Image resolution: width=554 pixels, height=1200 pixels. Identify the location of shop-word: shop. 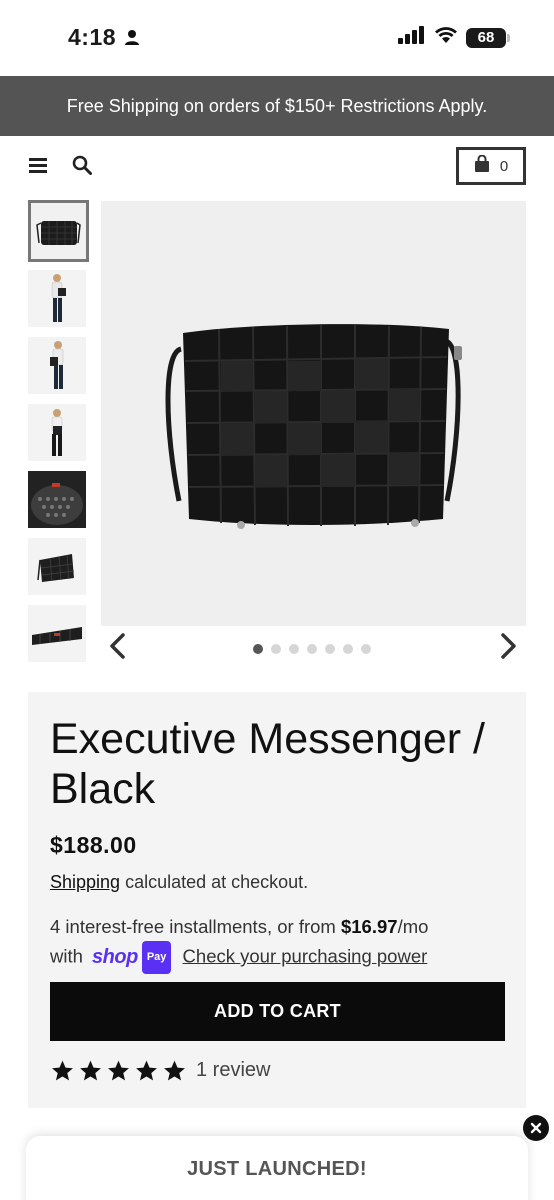
(115, 957).